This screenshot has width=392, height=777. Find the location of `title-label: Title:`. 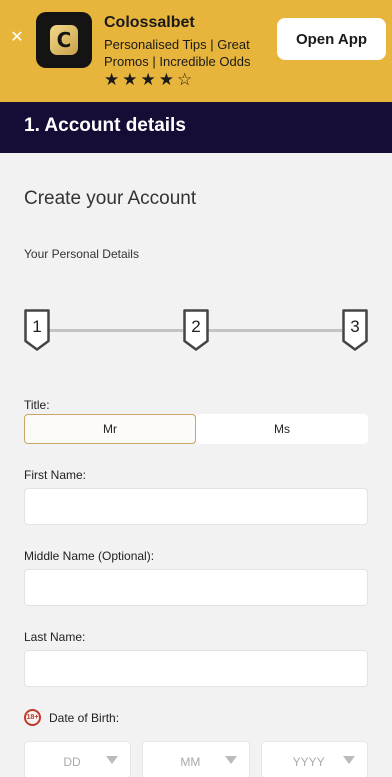

title-label: Title: is located at coordinates (37, 405).